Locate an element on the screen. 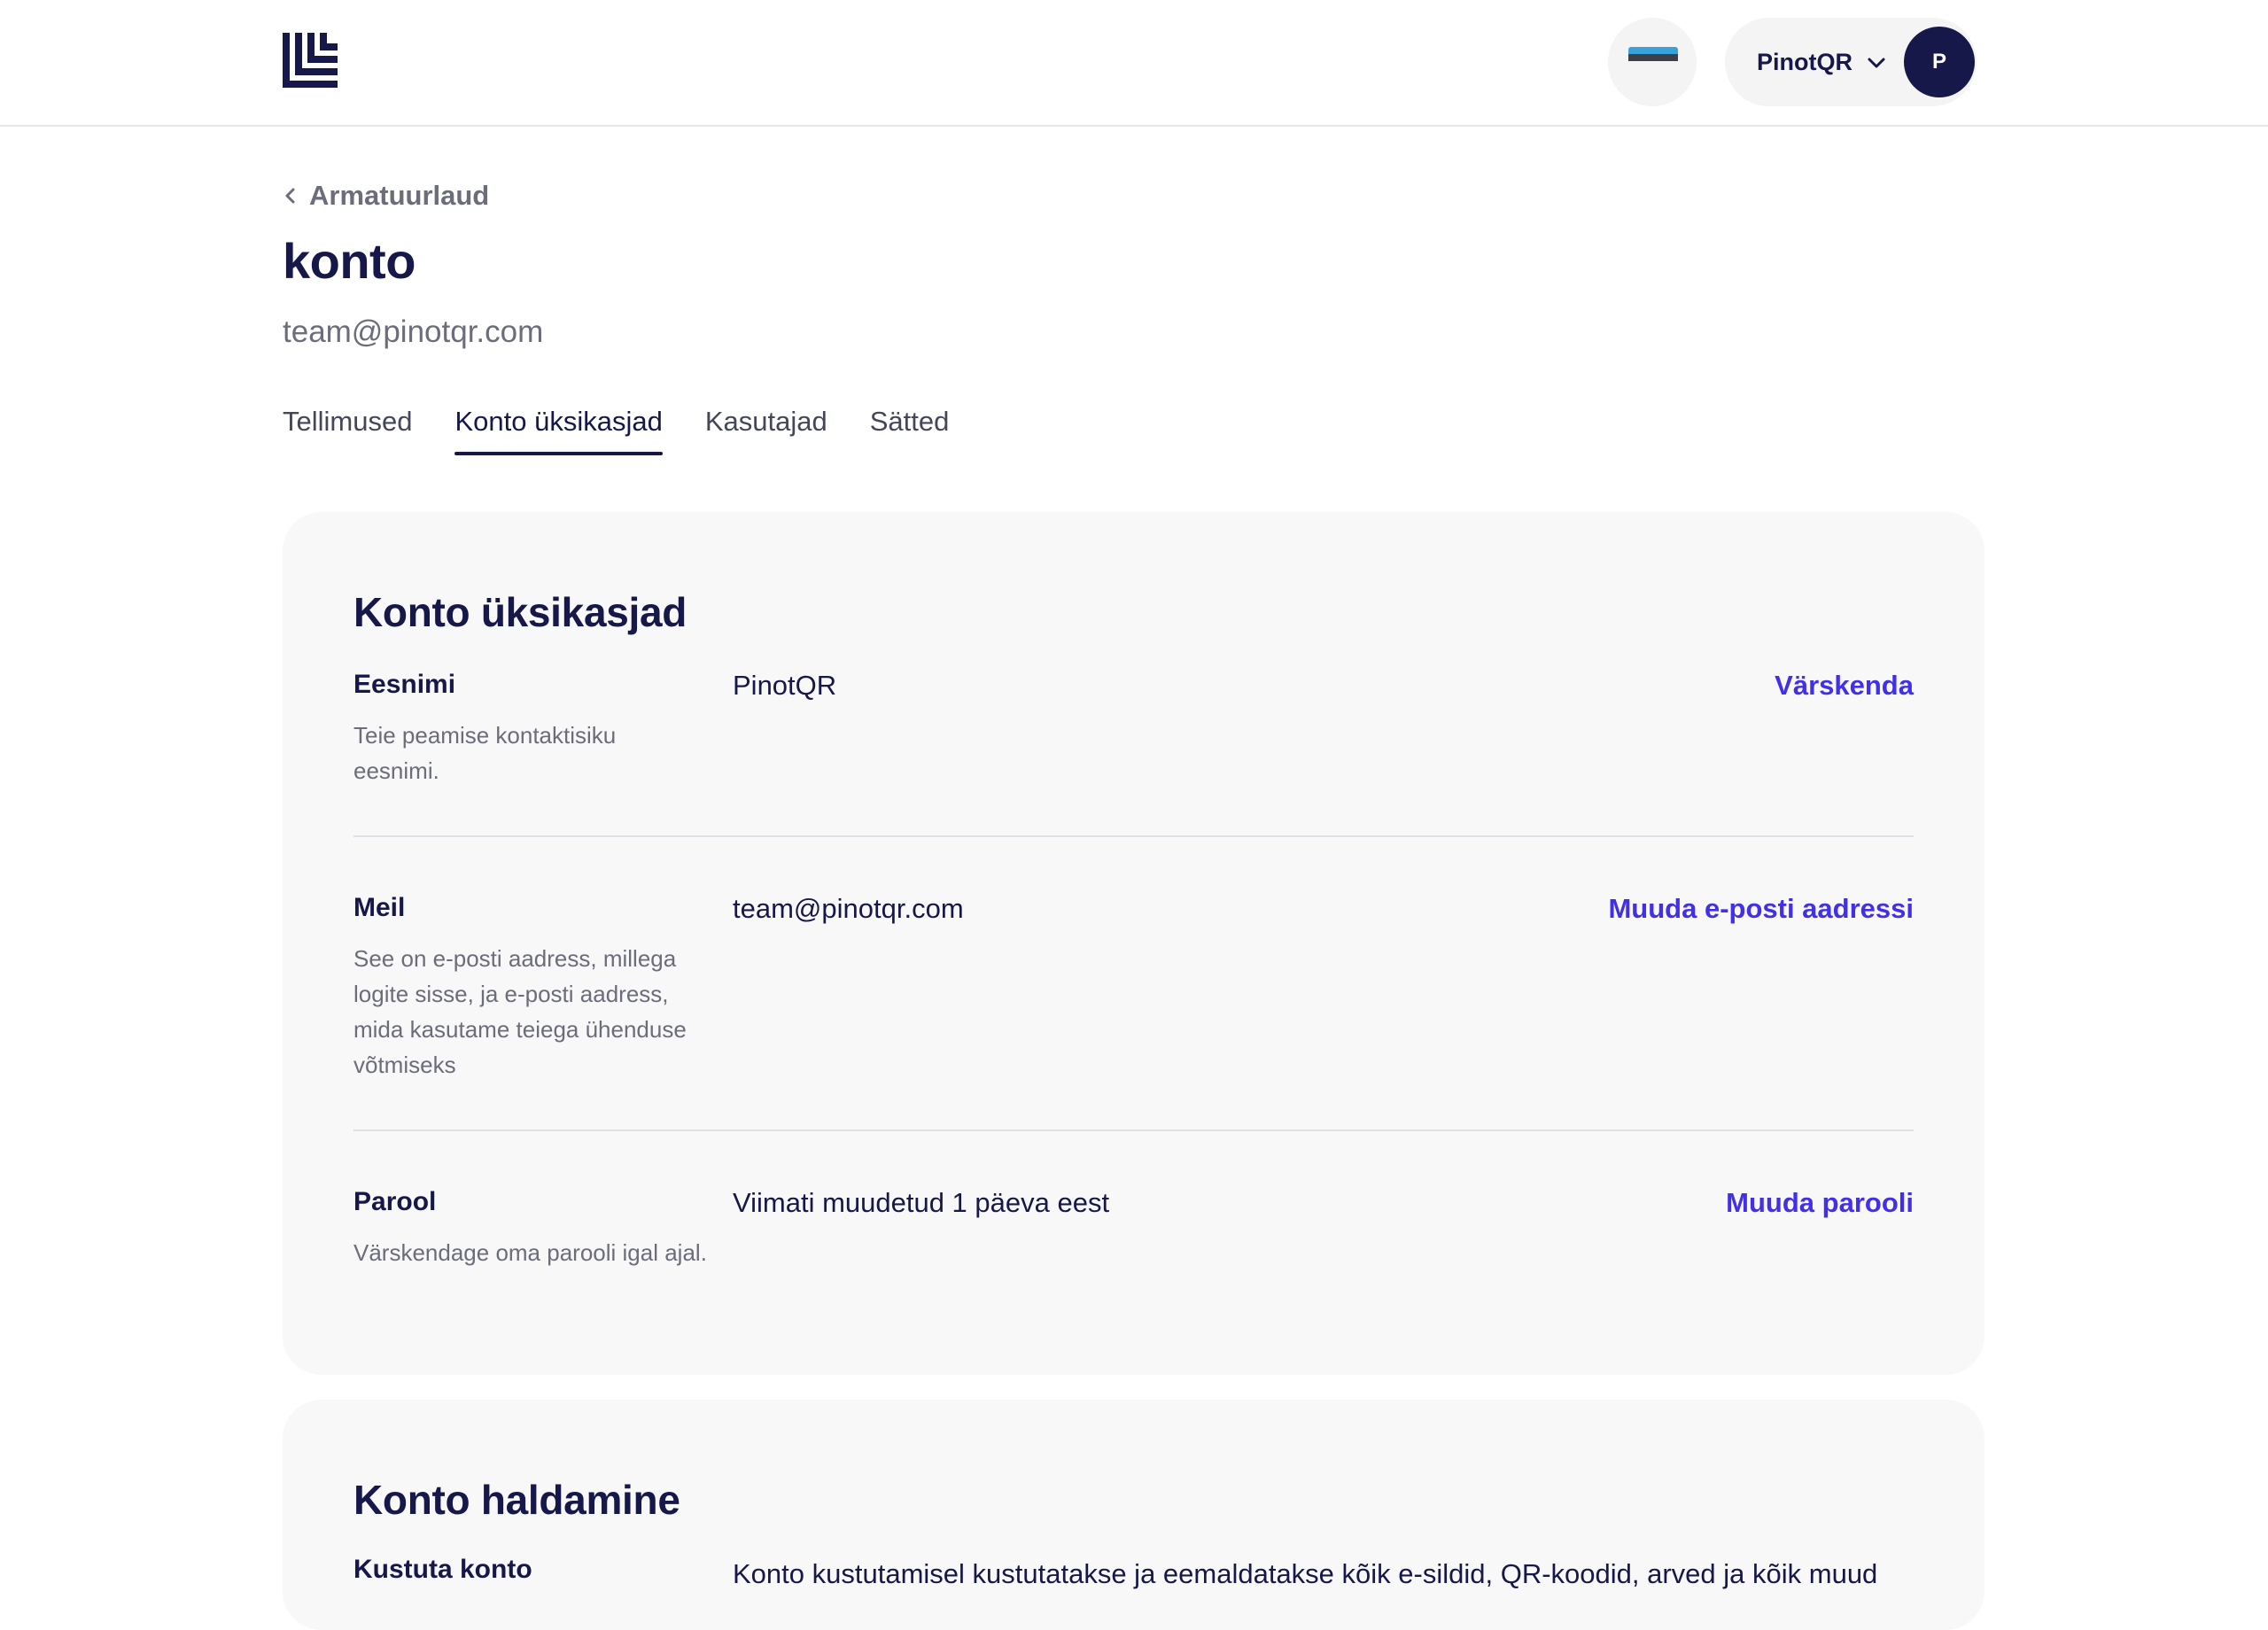 The width and height of the screenshot is (2268, 1630). account-menu-button: PinotQR P is located at coordinates (1851, 62).